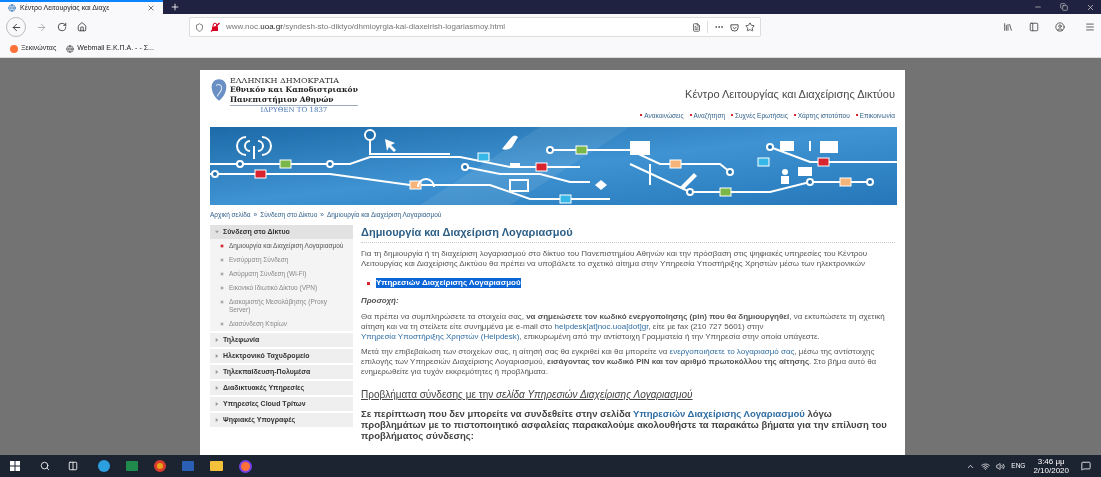  What do you see at coordinates (215, 27) in the screenshot?
I see `insecure-lock-icon` at bounding box center [215, 27].